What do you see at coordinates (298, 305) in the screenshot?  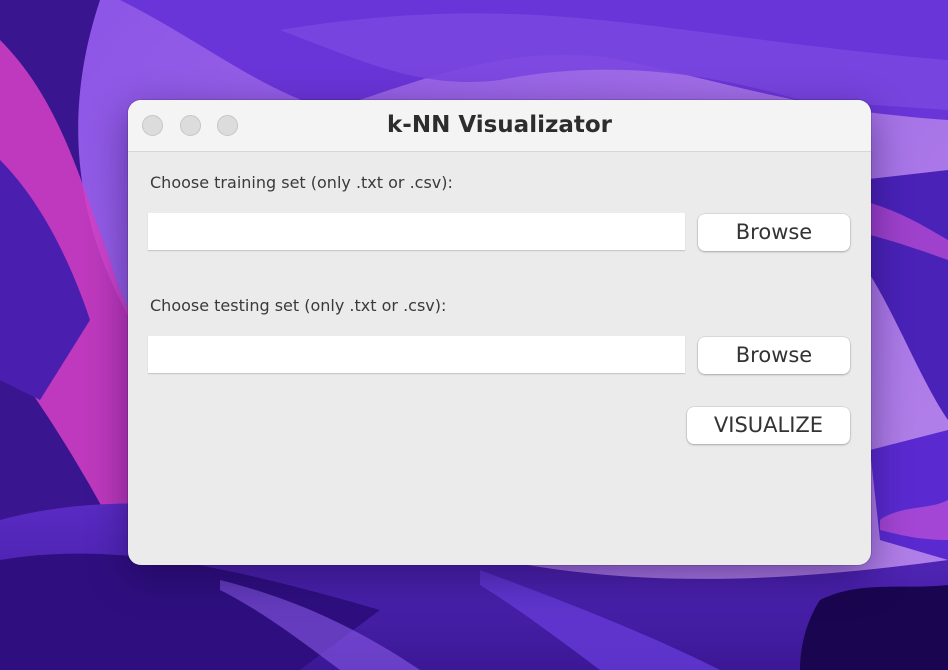 I see `testing-set-label: Choose testing set (only .txt or .csv):` at bounding box center [298, 305].